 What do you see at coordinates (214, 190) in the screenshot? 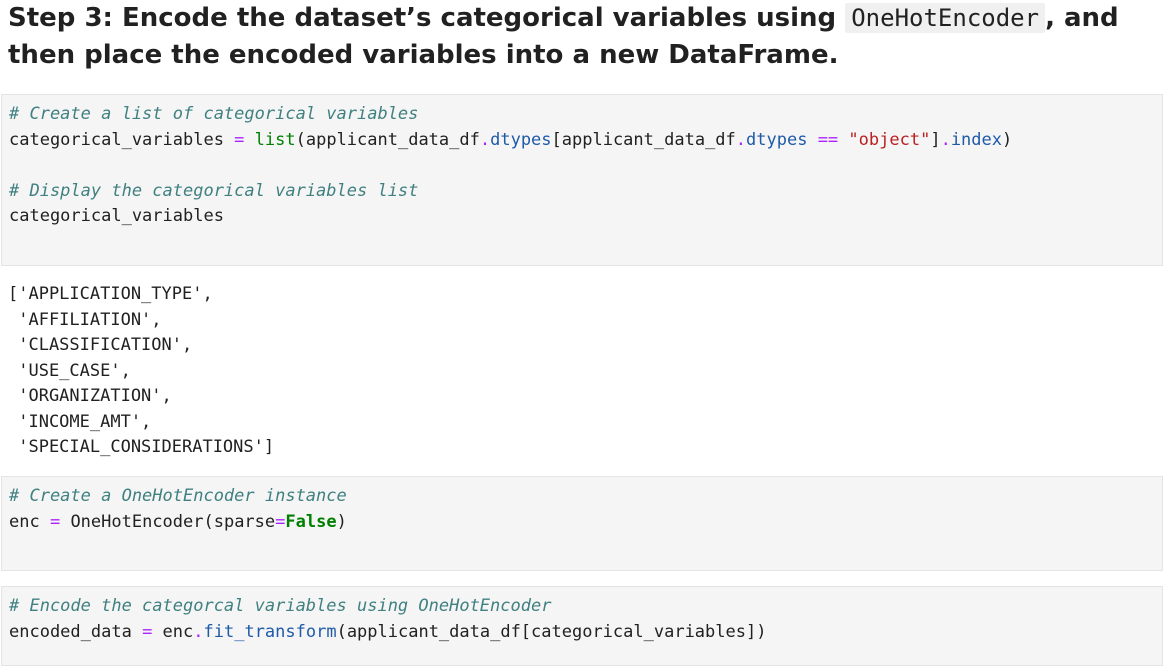
I see `code-token: # Display the categorical variables list` at bounding box center [214, 190].